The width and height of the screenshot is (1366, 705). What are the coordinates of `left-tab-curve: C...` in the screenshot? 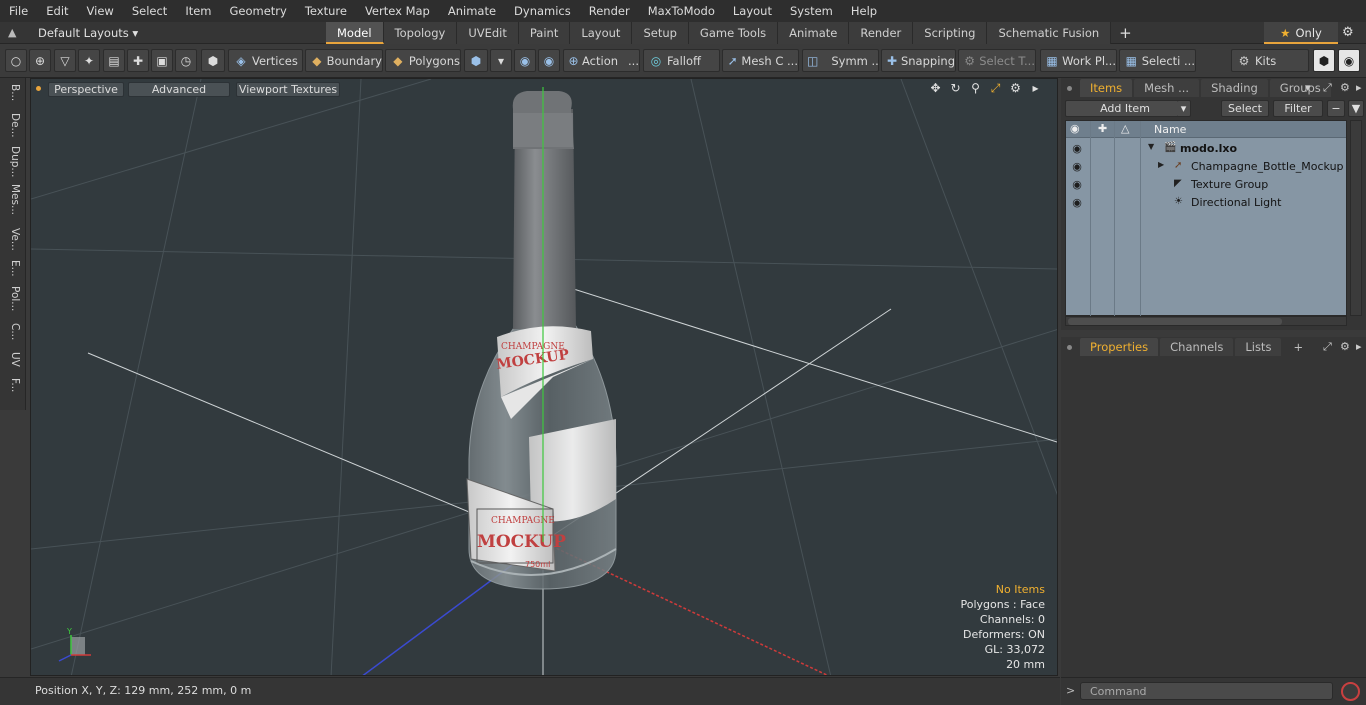 It's located at (12, 331).